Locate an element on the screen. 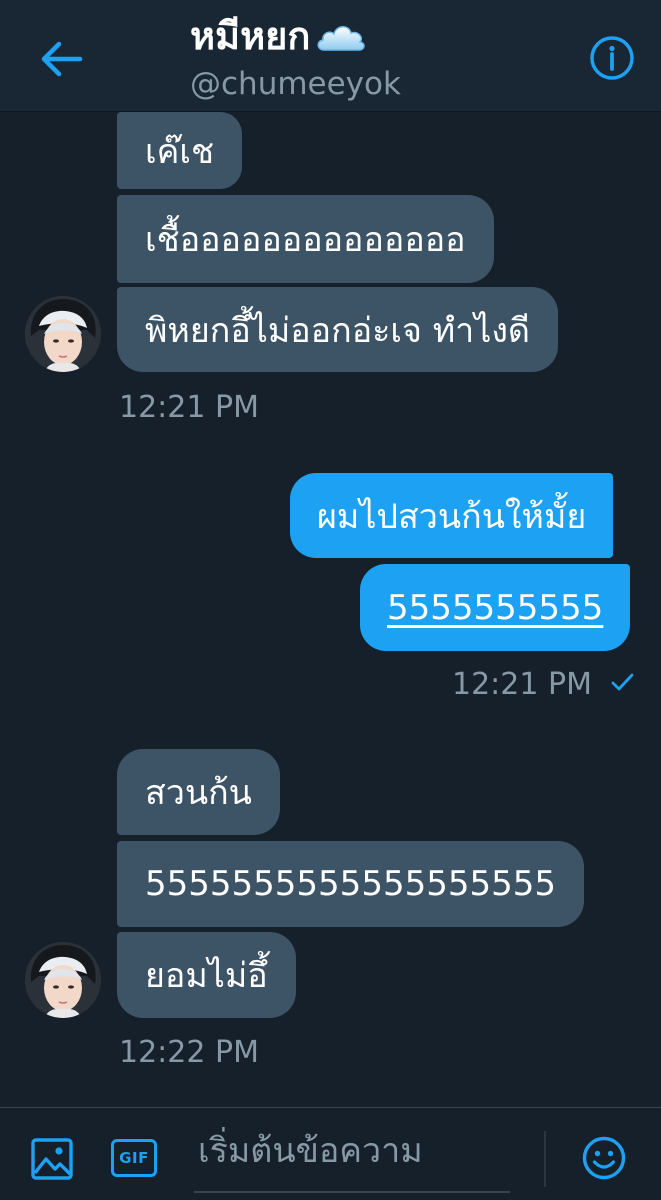 This screenshot has height=1200, width=661. conversation-header: หมีหยก @chumeeyok is located at coordinates (330, 56).